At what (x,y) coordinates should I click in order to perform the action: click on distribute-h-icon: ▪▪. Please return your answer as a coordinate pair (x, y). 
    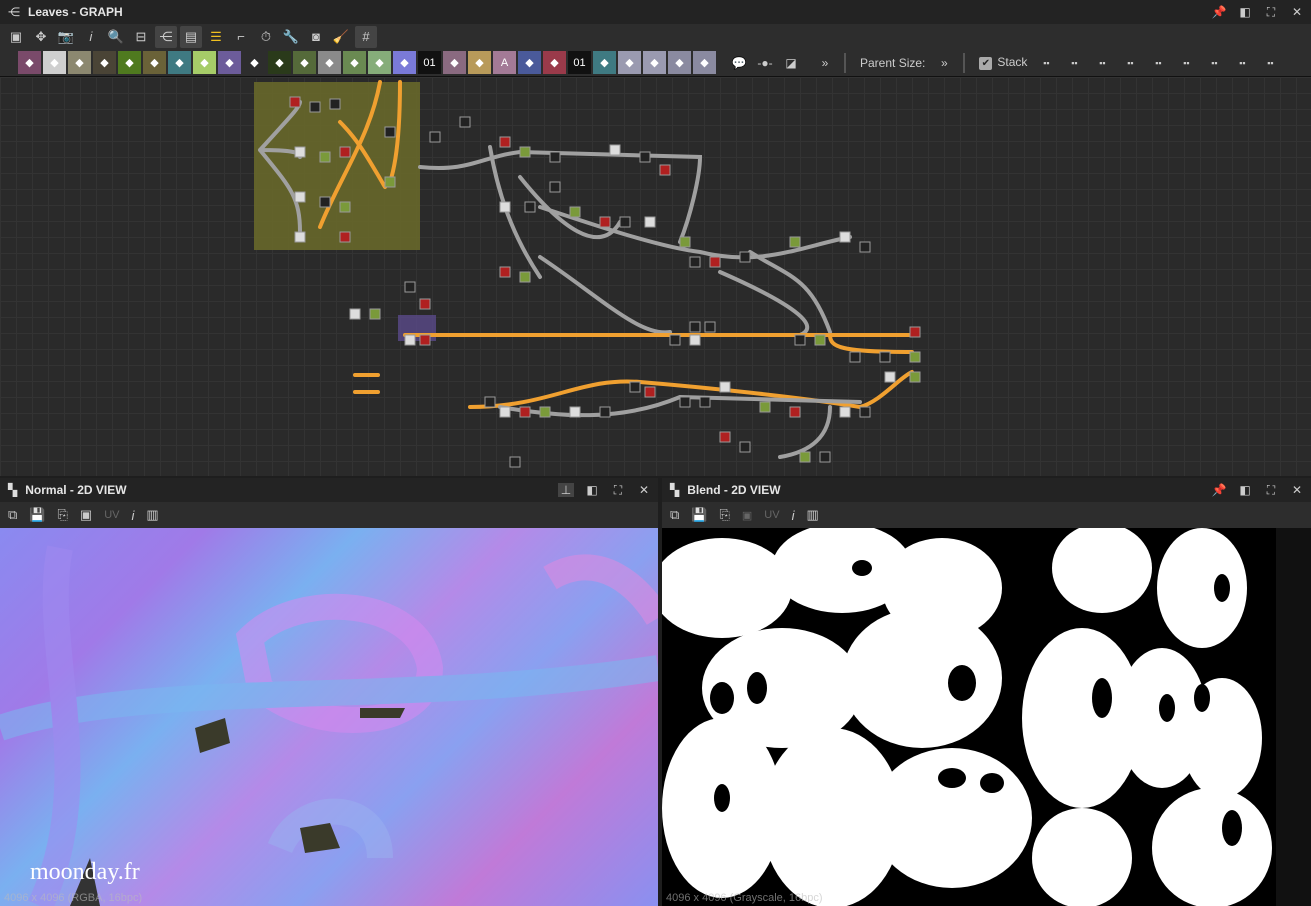
    Looking at the image, I should click on (1214, 63).